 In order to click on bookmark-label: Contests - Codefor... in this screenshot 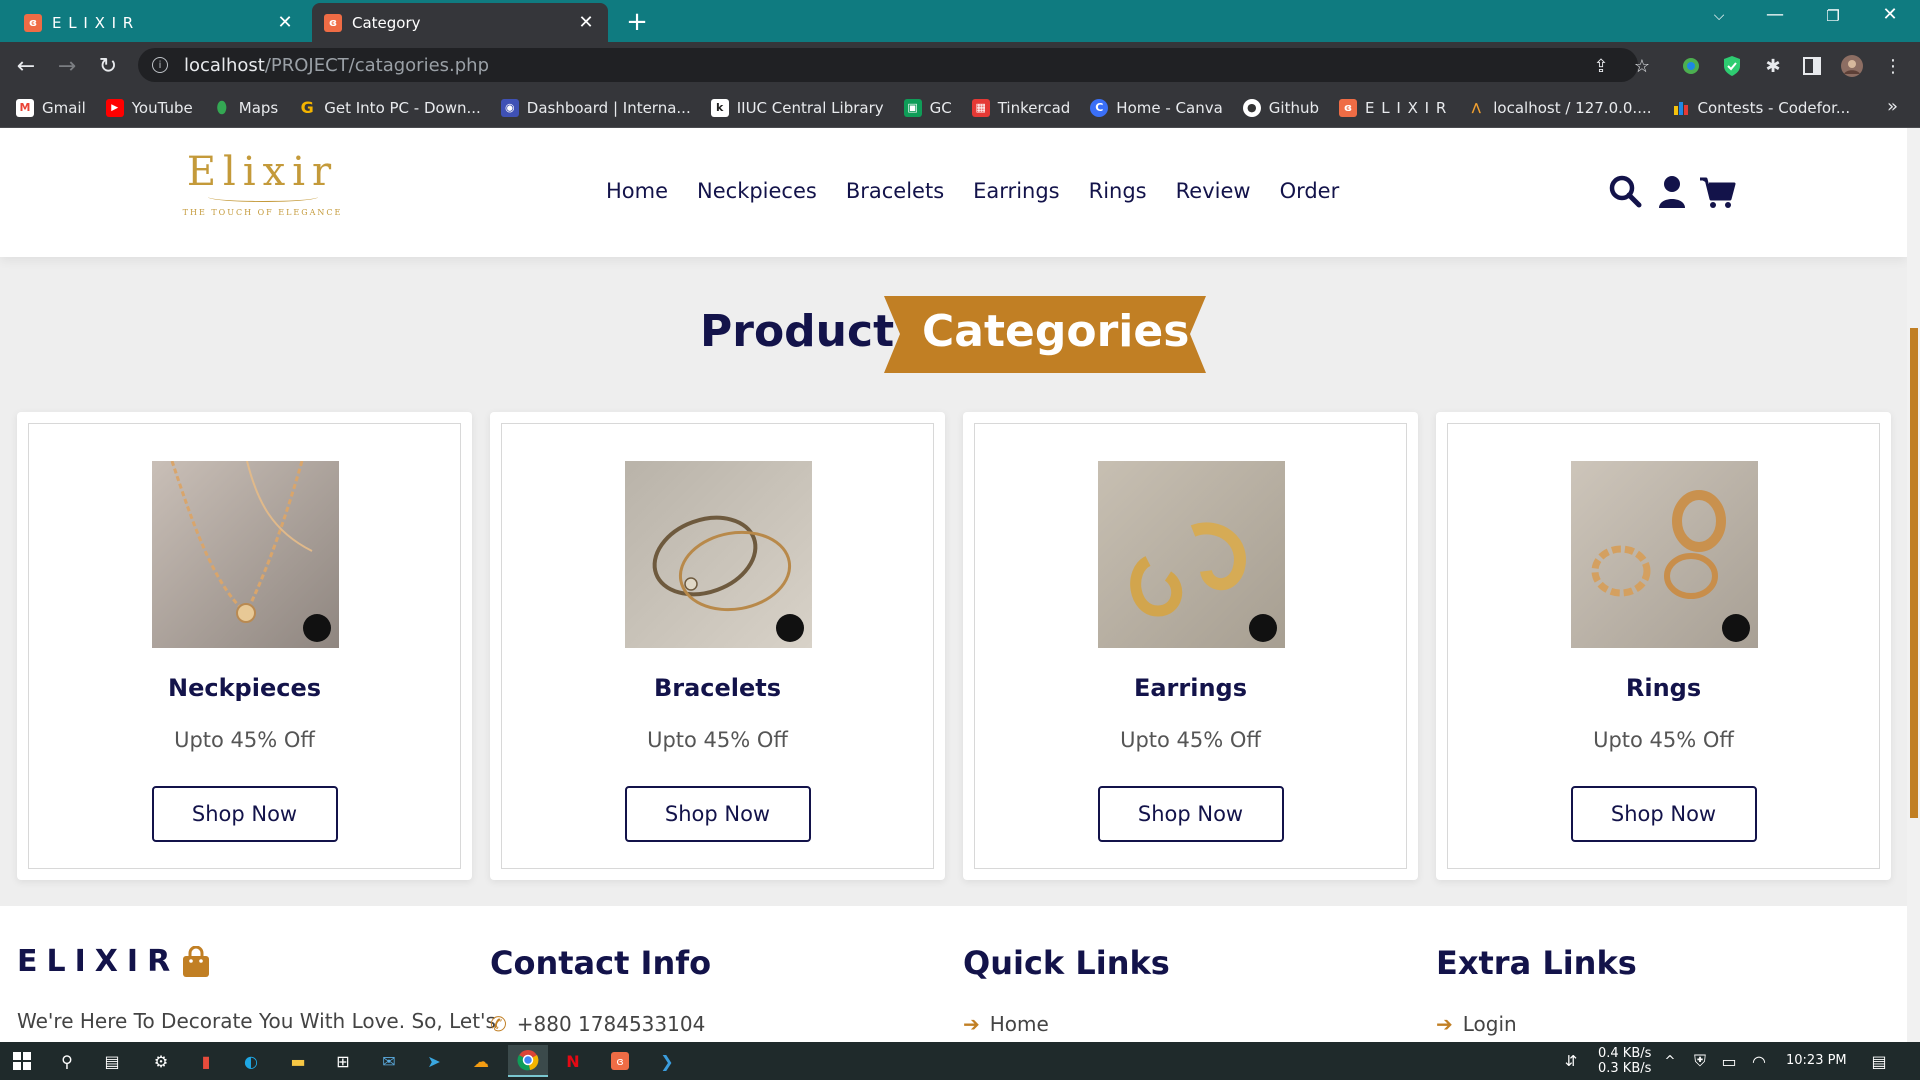, I will do `click(1774, 107)`.